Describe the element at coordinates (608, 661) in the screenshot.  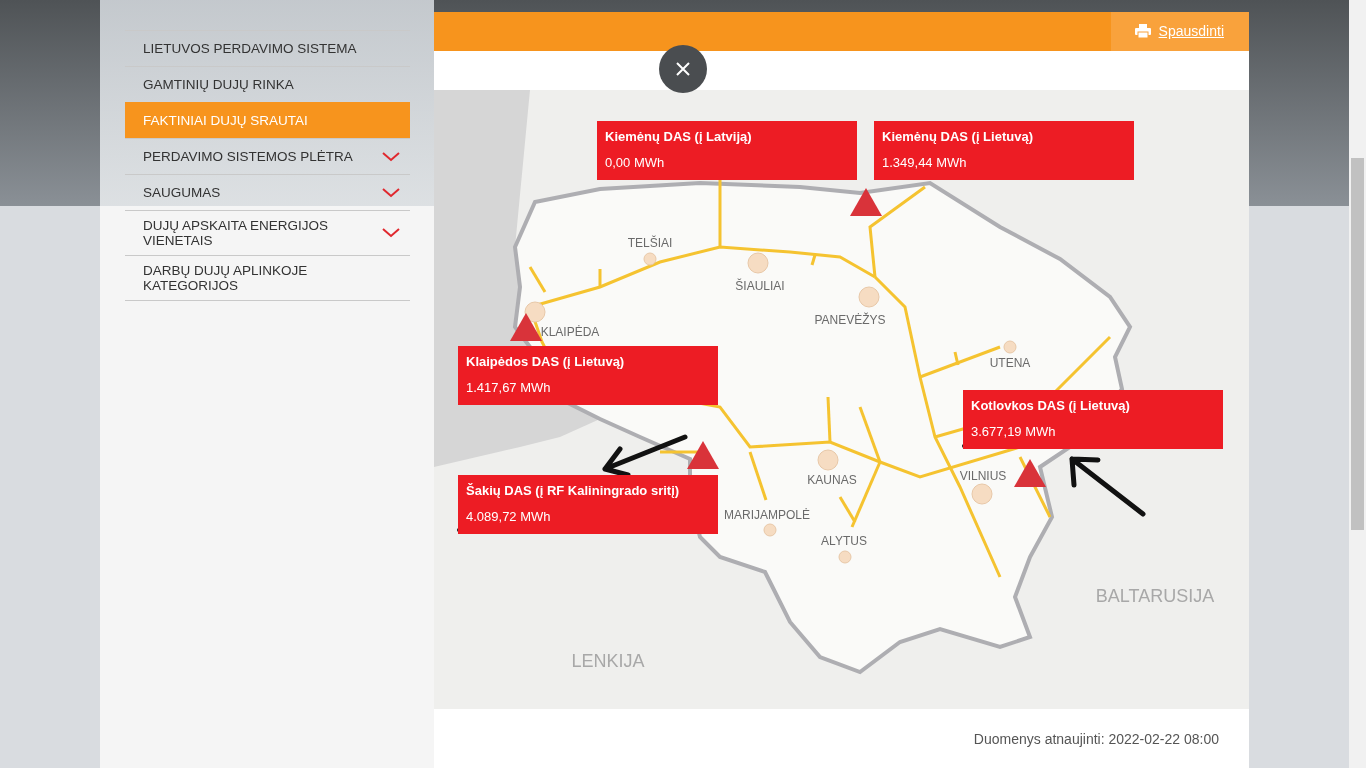
I see `country-label: LENKIJA` at that location.